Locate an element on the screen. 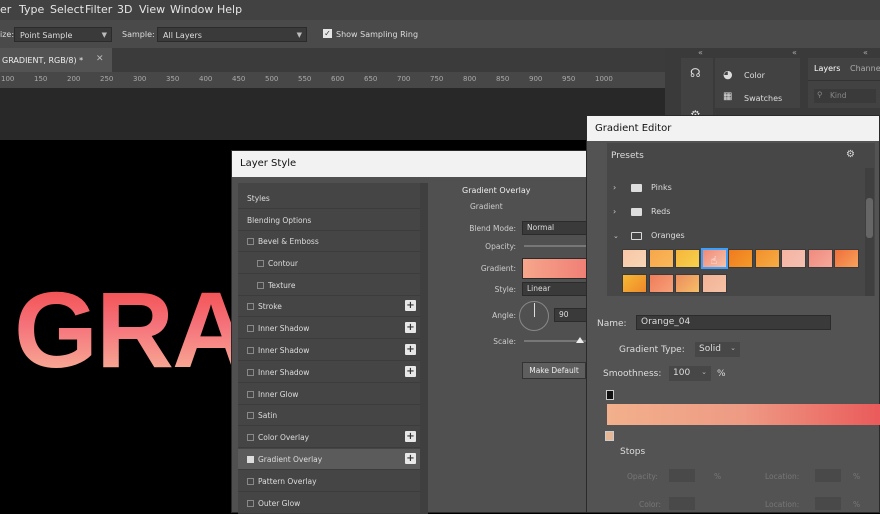  document-tab: GRADIENT, RGB/8) * ✕ is located at coordinates (56, 60).